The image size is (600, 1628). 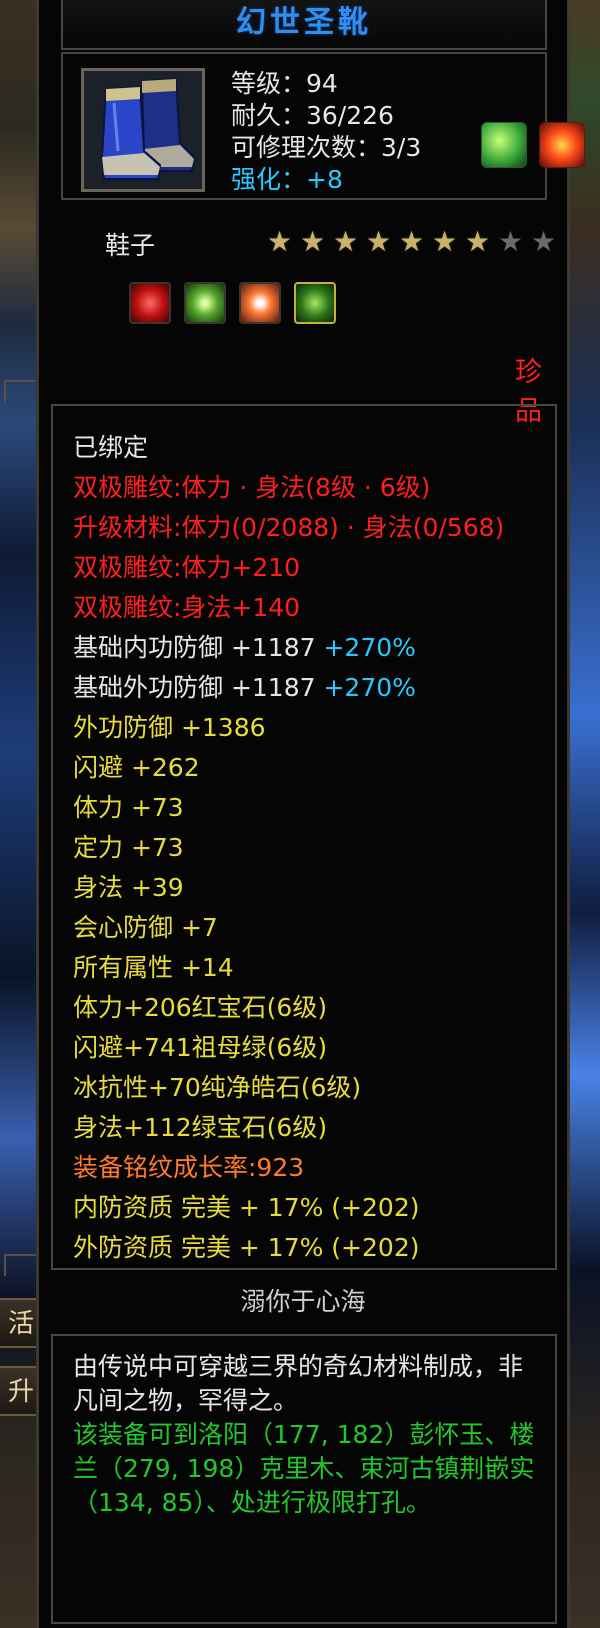 I want to click on item-header-panel: 等级：94 耐久：36/226 可修理次数：3/3 强化：+8, so click(x=323, y=126).